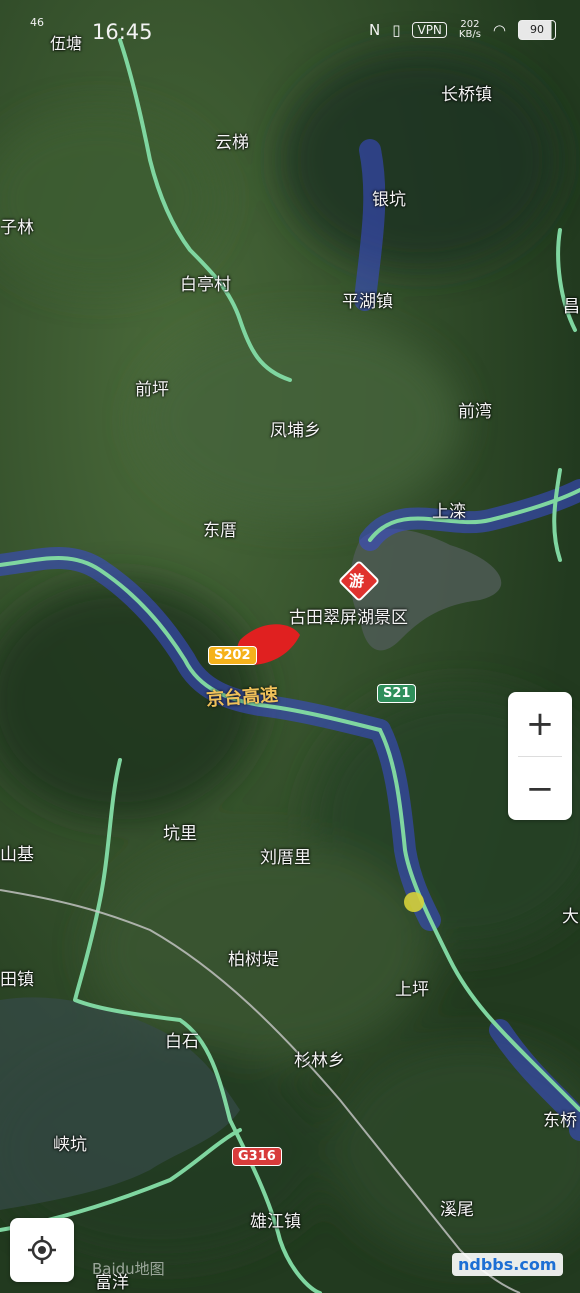 This screenshot has height=1293, width=580. Describe the element at coordinates (367, 299) in the screenshot. I see `place-label: 平湖镇` at that location.